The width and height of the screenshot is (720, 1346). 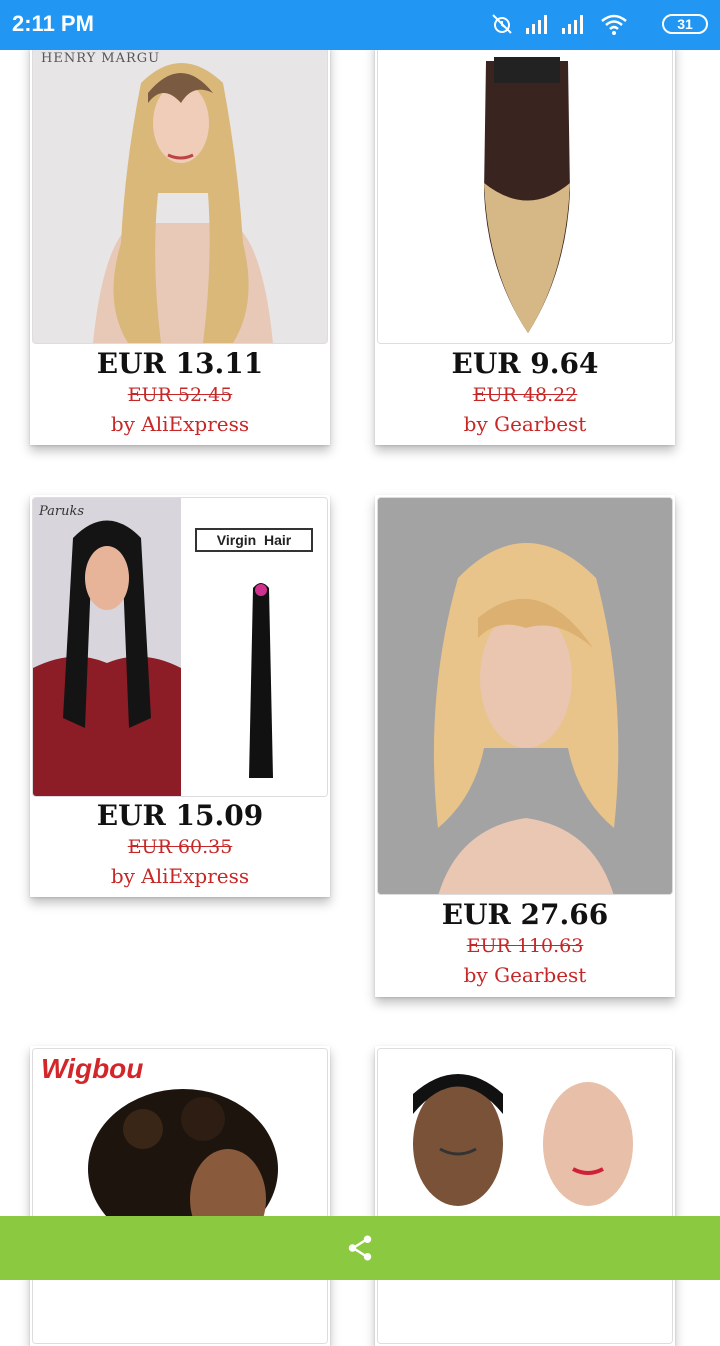 I want to click on share-icon, so click(x=360, y=1248).